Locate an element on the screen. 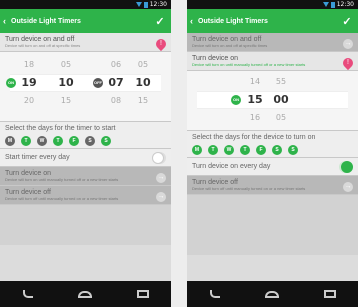 The width and height of the screenshot is (358, 307). hour-column: 14 15 16 is located at coordinates (255, 100).